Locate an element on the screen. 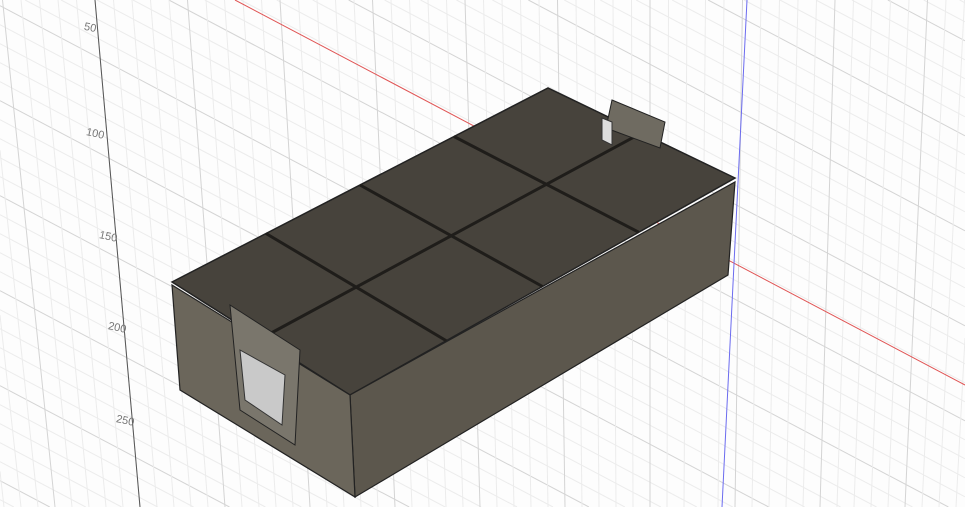 The height and width of the screenshot is (507, 965). ruler-tick: 50 is located at coordinates (90, 28).